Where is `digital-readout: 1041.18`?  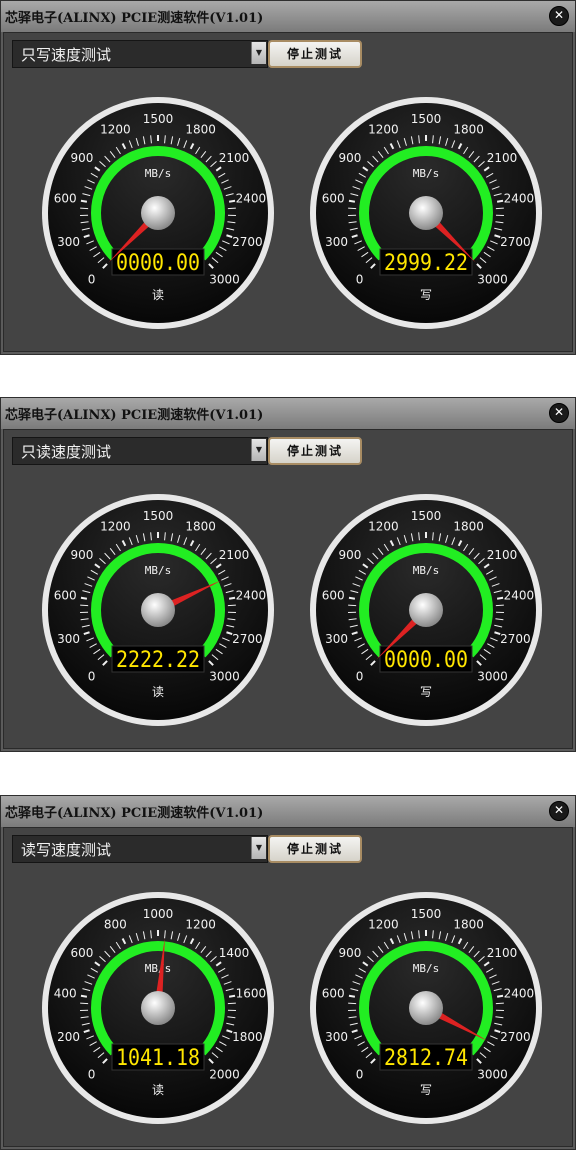
digital-readout: 1041.18 is located at coordinates (158, 1058).